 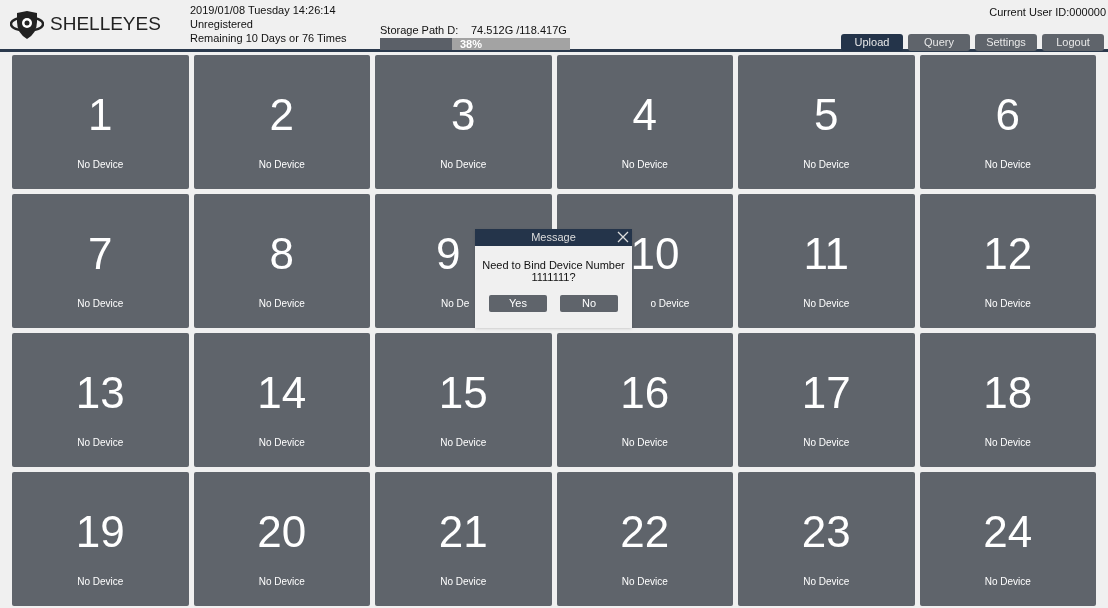 What do you see at coordinates (623, 237) in the screenshot?
I see `close-icon` at bounding box center [623, 237].